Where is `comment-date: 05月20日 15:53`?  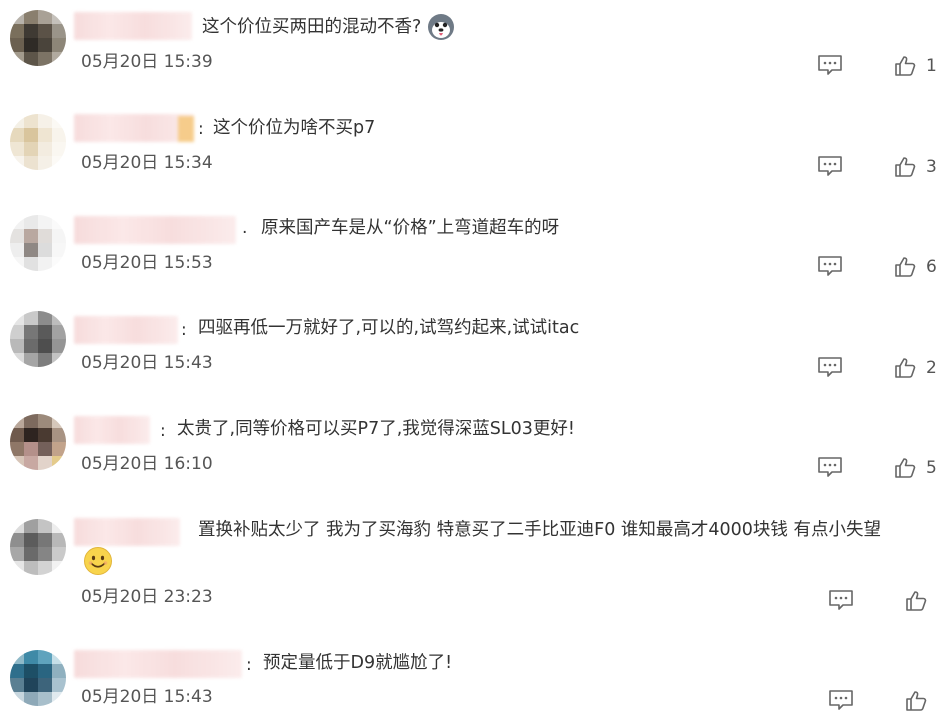
comment-date: 05月20日 15:53 is located at coordinates (147, 263).